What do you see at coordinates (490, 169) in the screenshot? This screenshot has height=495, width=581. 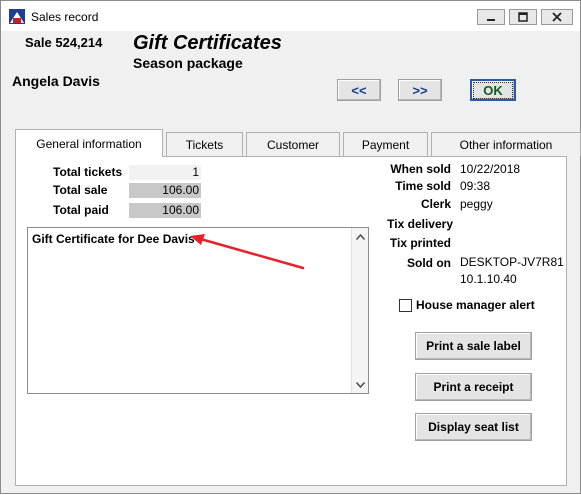 I see `when-sold-value: 10/22/2018` at bounding box center [490, 169].